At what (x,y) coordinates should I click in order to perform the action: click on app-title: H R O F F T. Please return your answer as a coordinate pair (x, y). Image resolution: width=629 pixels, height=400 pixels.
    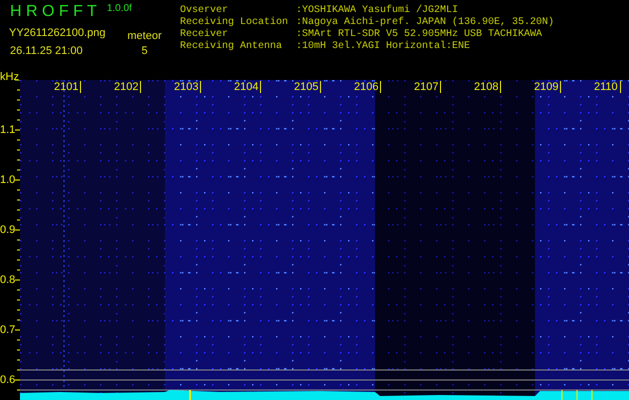
    Looking at the image, I should click on (53, 12).